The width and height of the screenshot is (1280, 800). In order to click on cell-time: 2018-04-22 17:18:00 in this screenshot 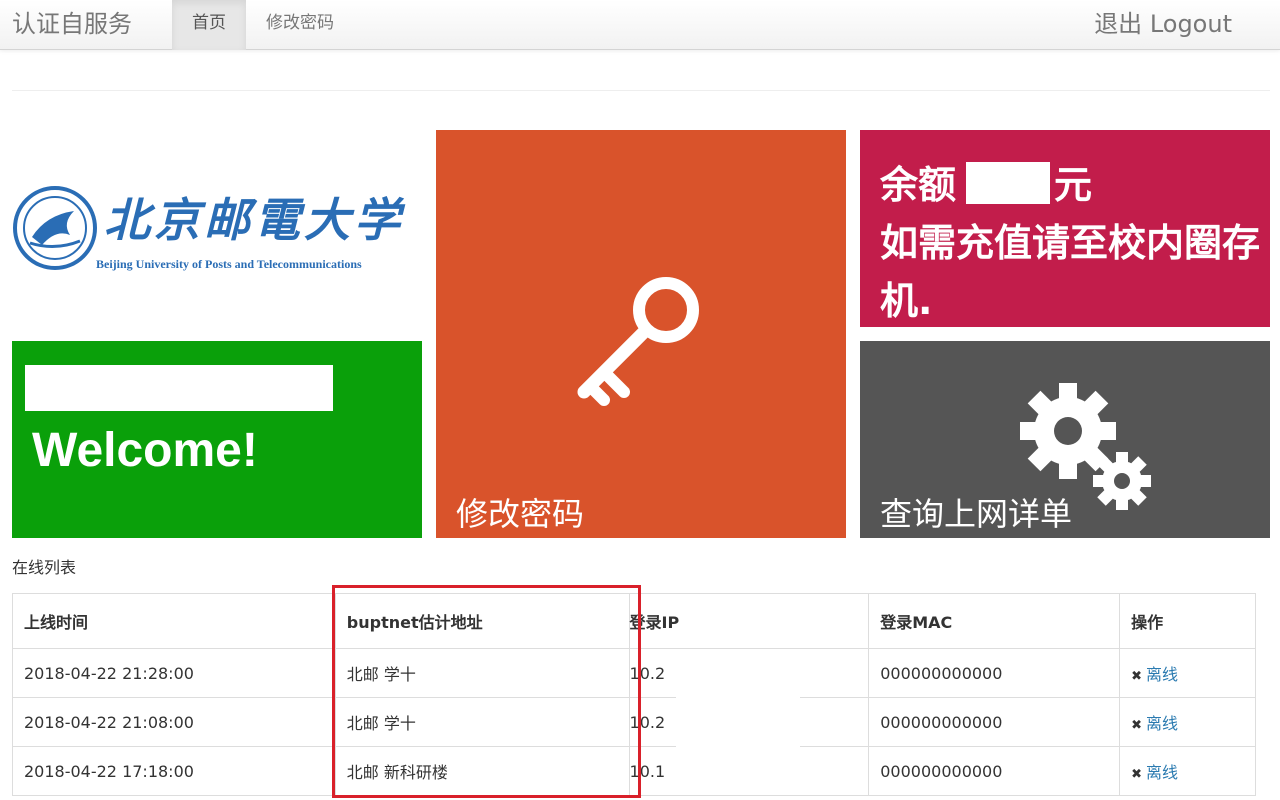, I will do `click(174, 771)`.